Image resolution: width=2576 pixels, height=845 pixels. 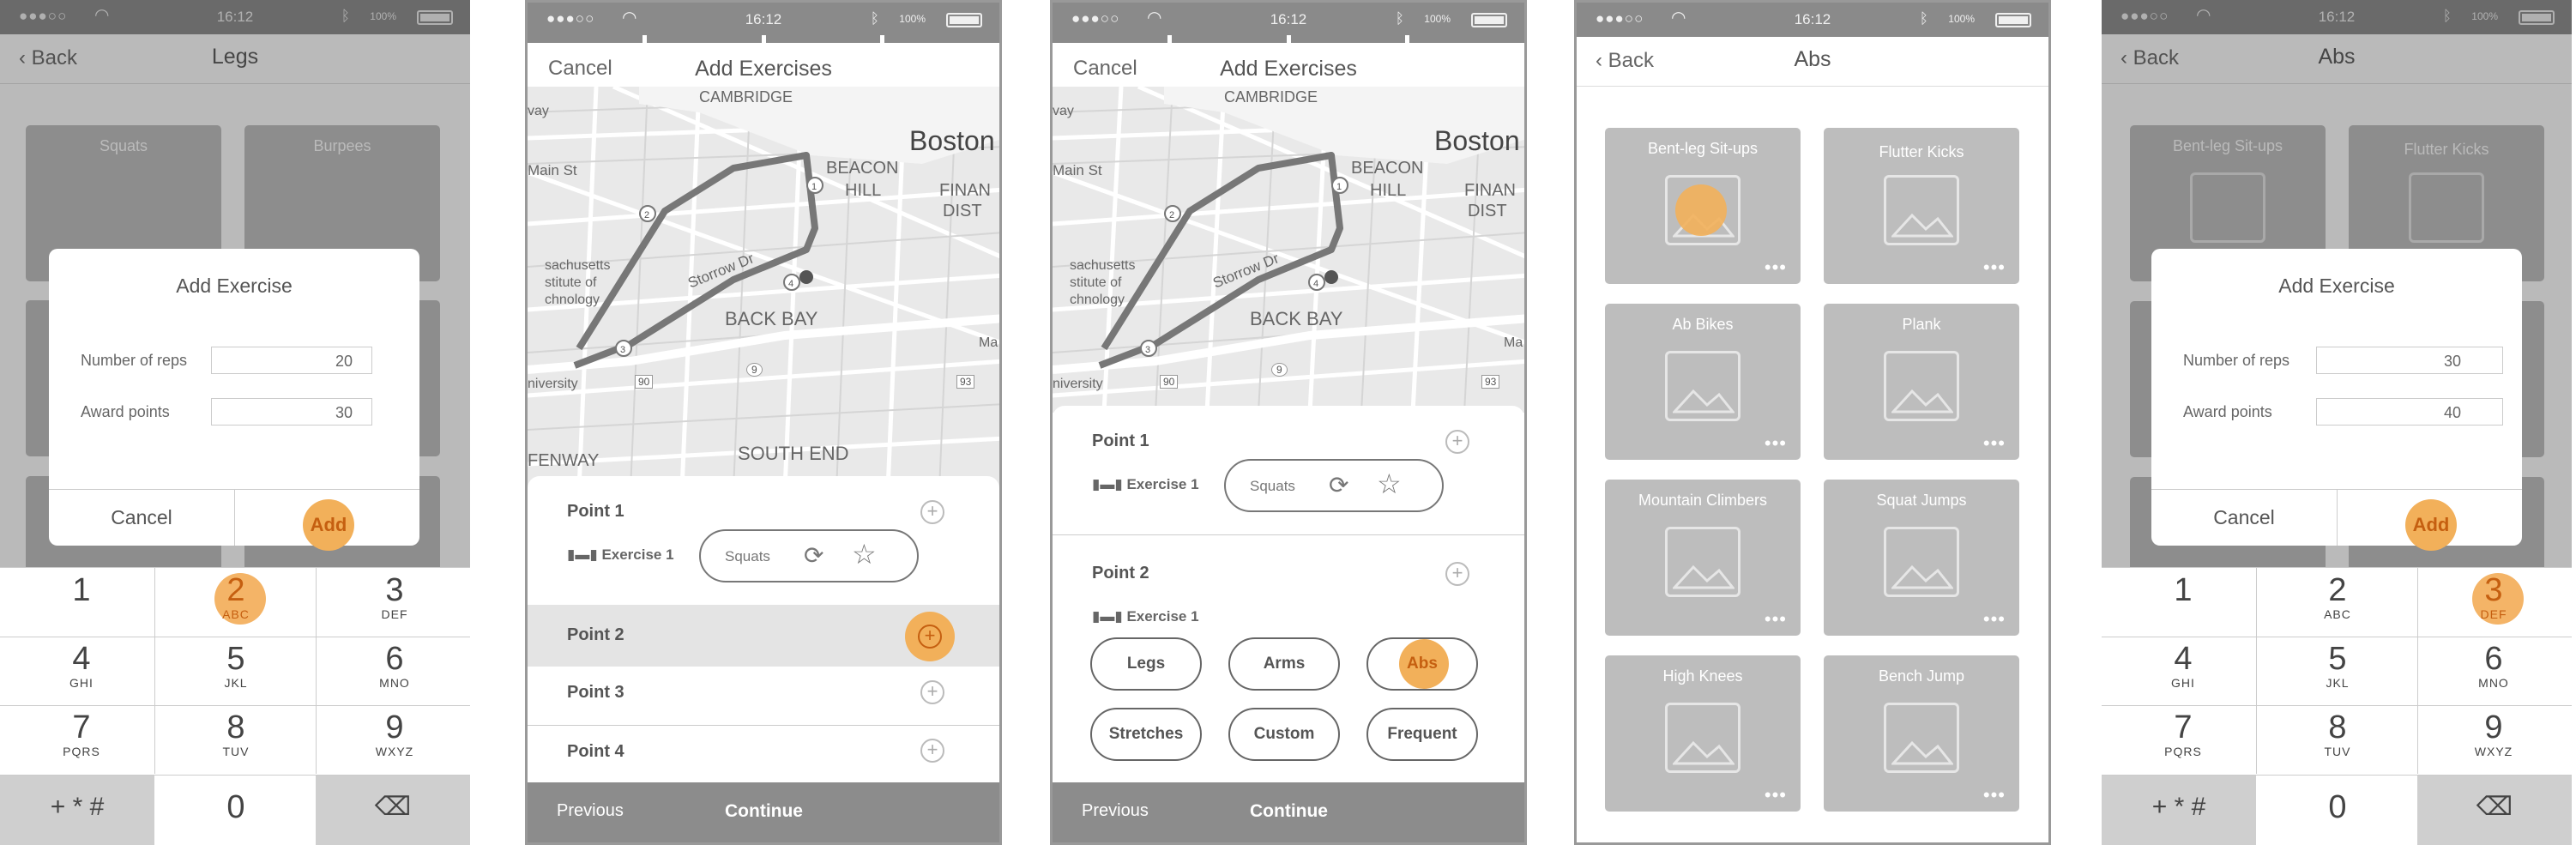 I want to click on chip-custom: Custom, so click(x=1284, y=734).